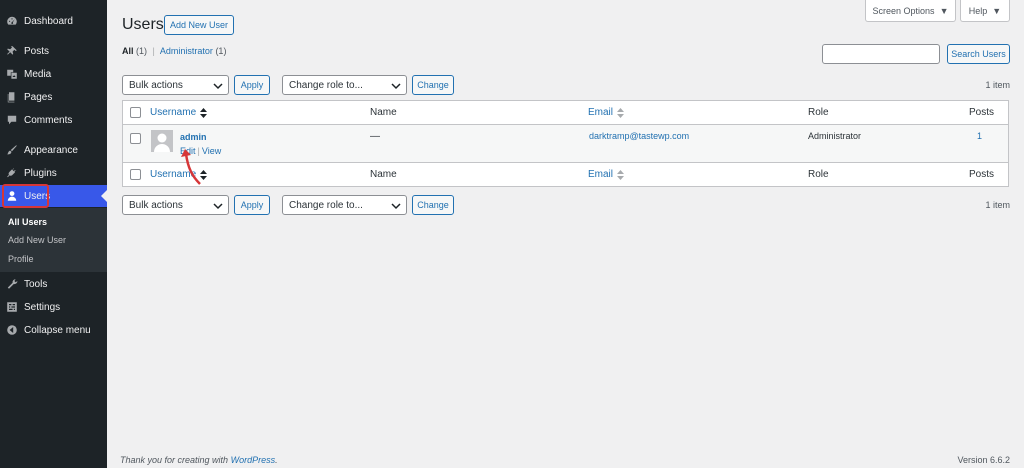  I want to click on items-count-bottom: 1 item, so click(997, 205).